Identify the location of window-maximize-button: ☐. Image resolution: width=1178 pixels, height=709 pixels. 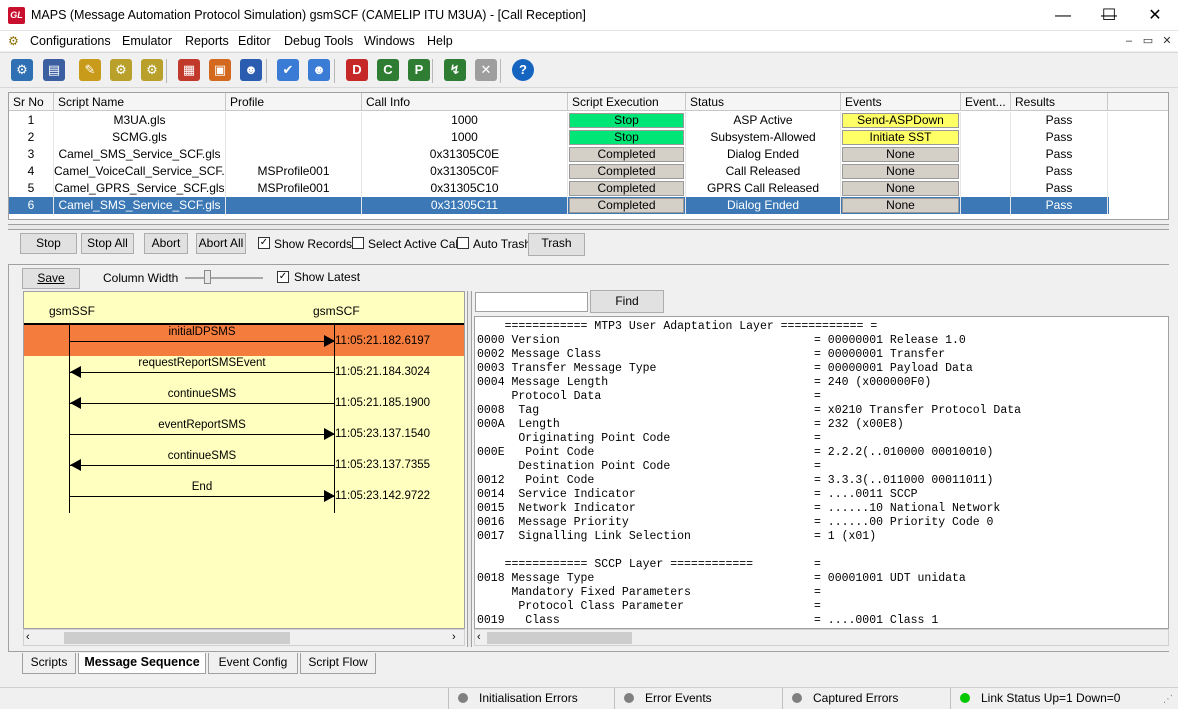
(1109, 15).